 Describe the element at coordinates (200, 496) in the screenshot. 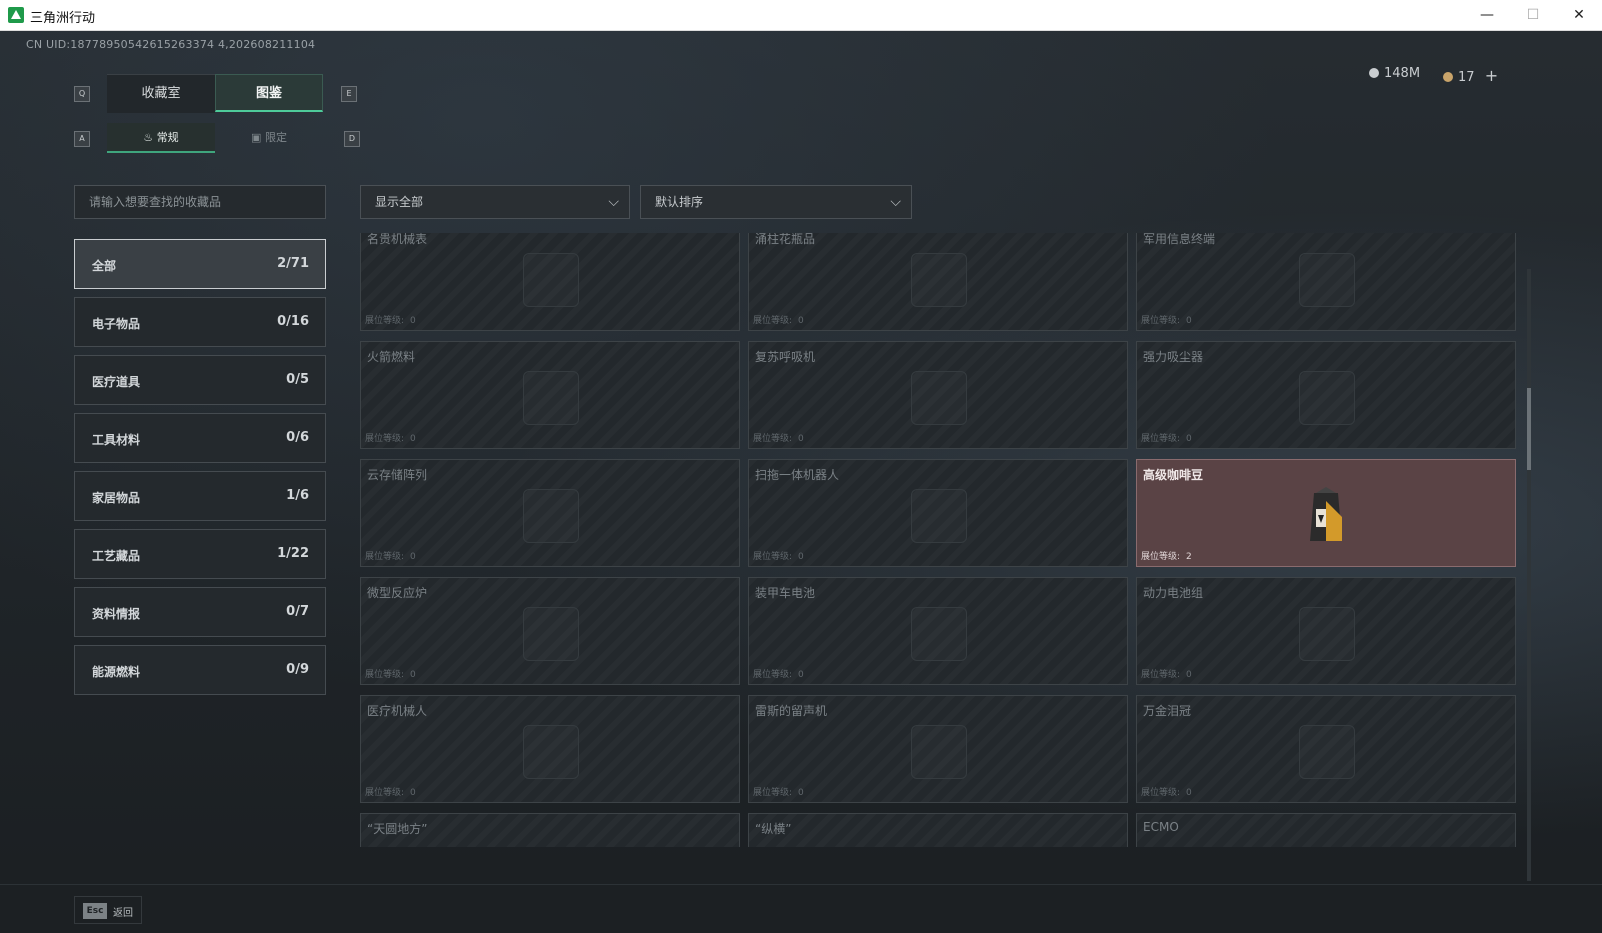

I see `category-household: 家居物品 1/6` at that location.